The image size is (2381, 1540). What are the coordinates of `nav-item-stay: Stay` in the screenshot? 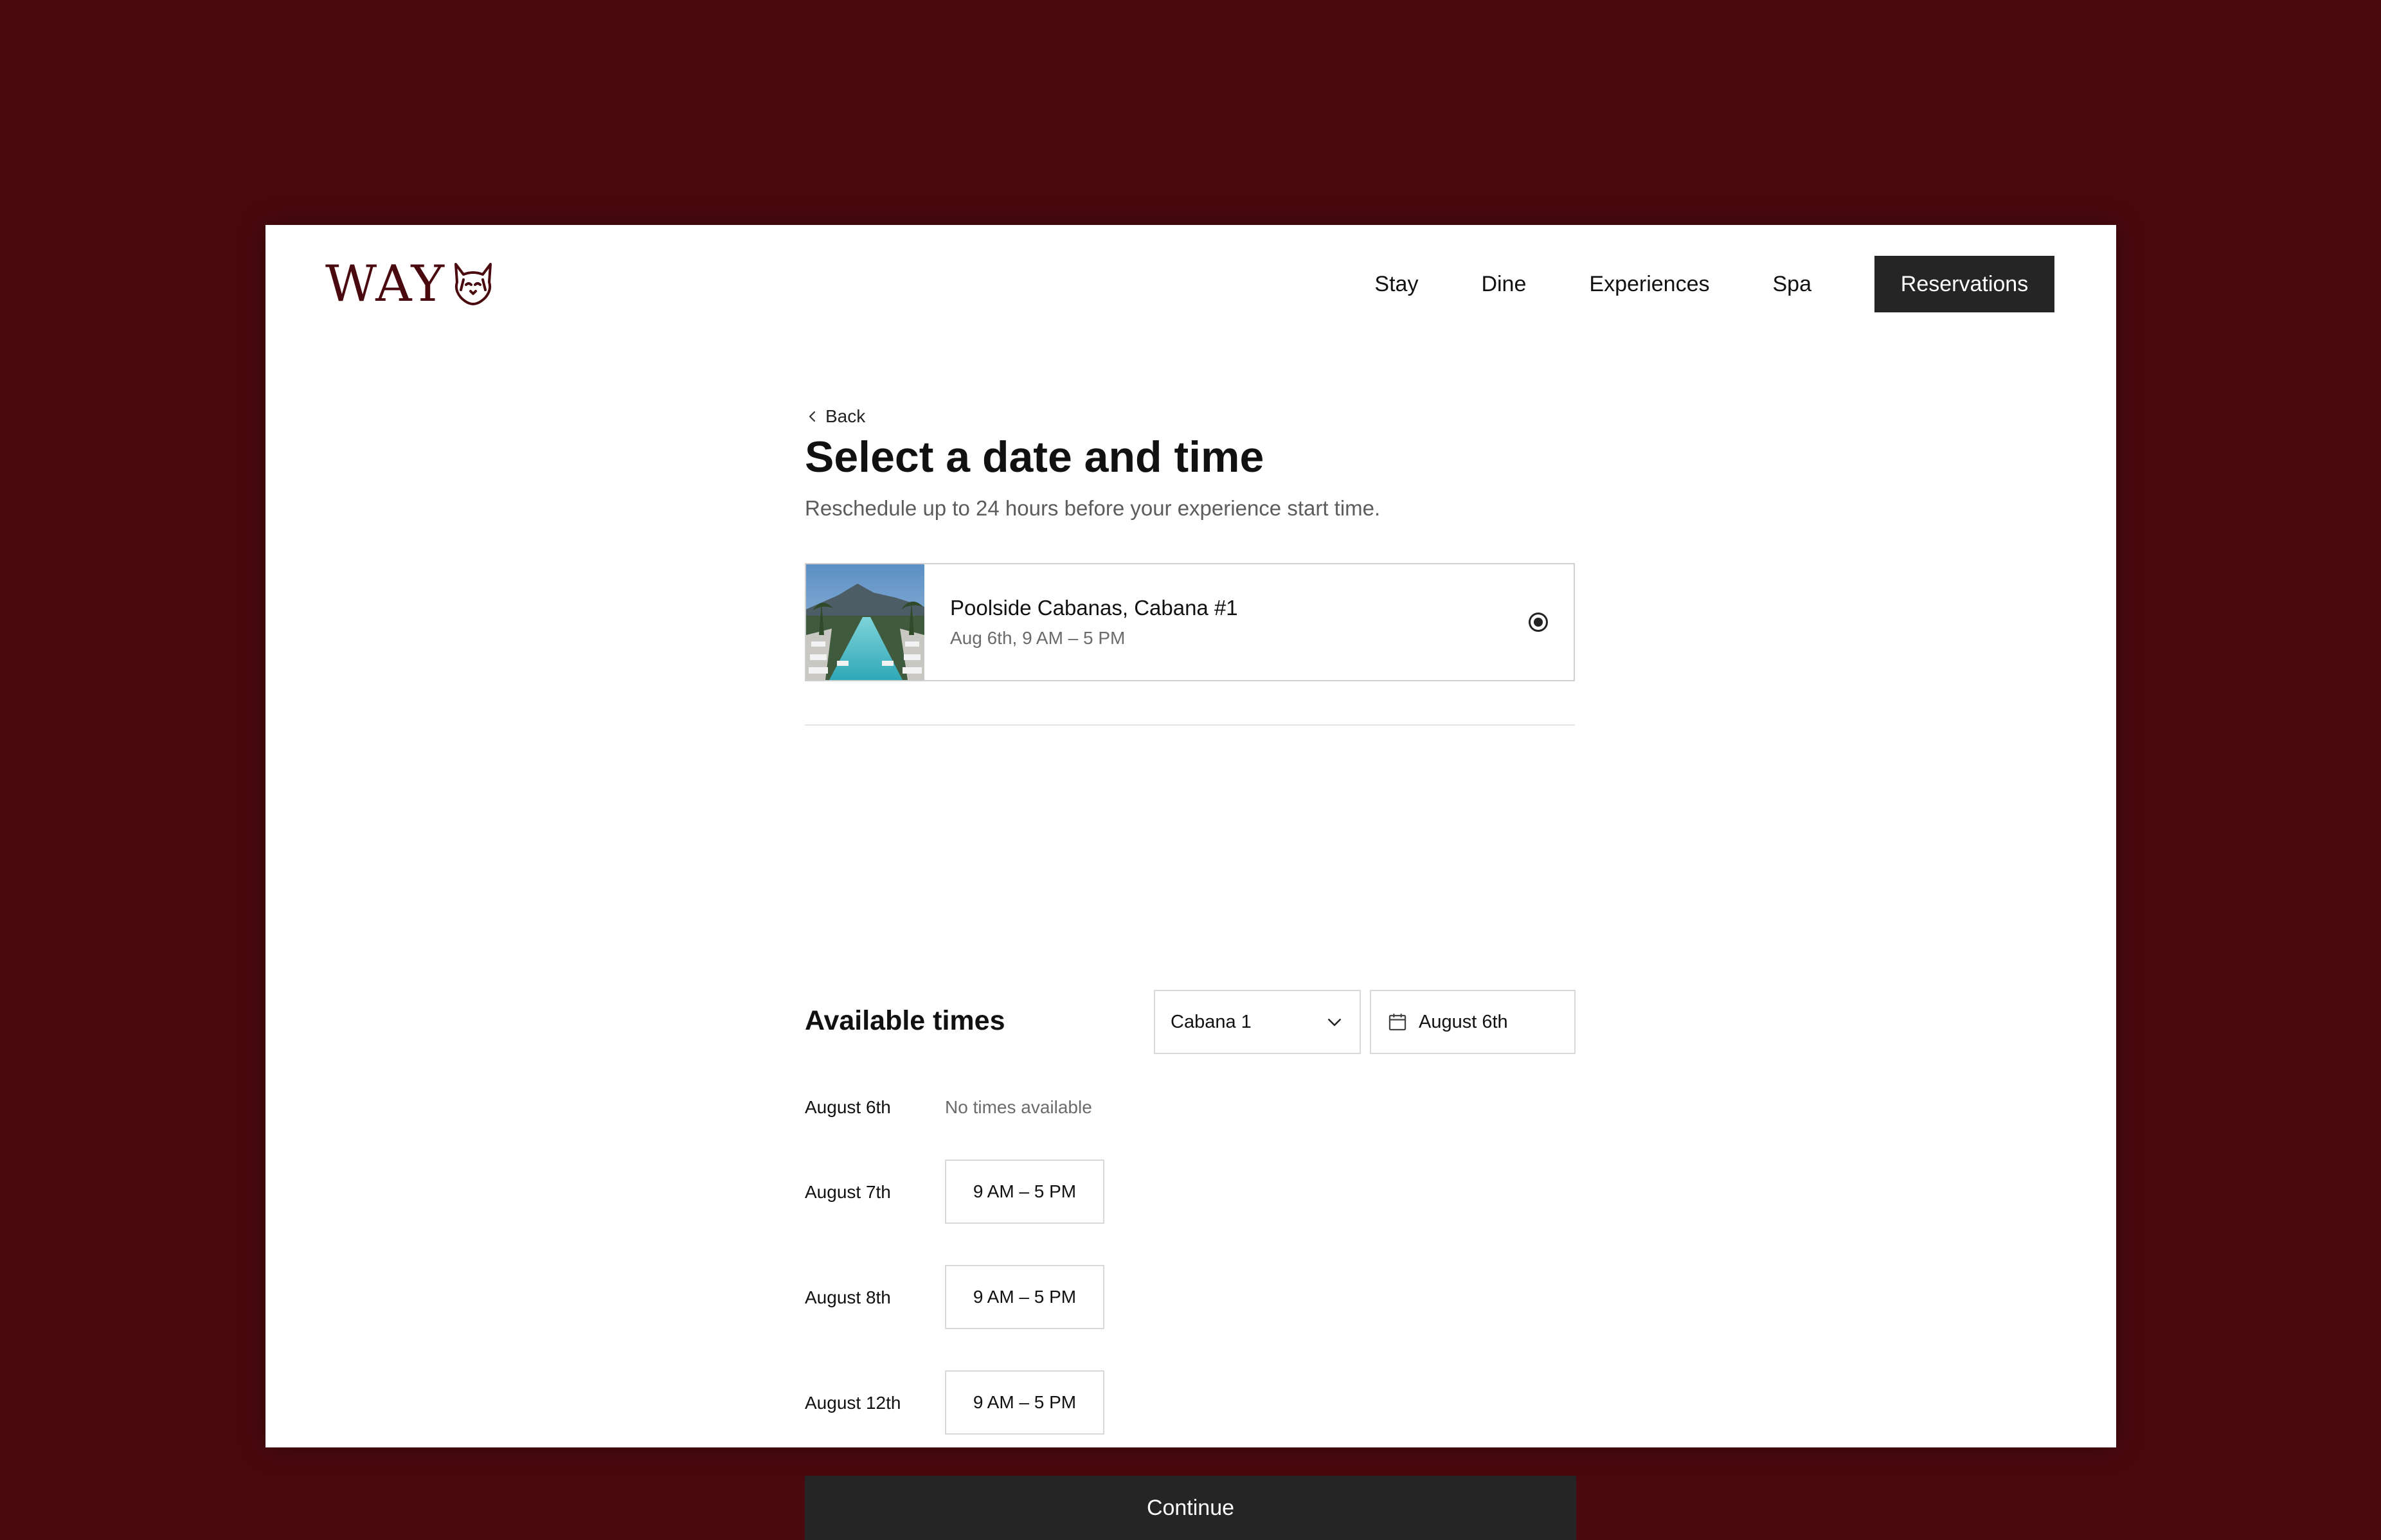 It's located at (1396, 284).